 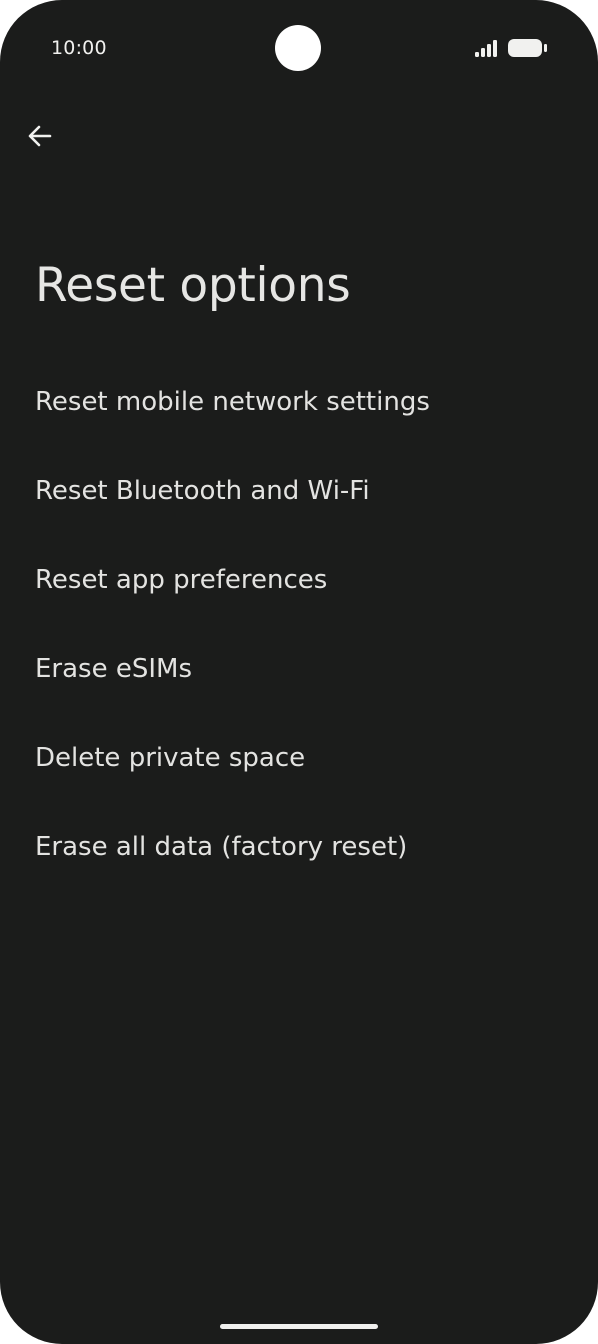 What do you see at coordinates (299, 757) in the screenshot?
I see `option-delete-private-space: Delete private space` at bounding box center [299, 757].